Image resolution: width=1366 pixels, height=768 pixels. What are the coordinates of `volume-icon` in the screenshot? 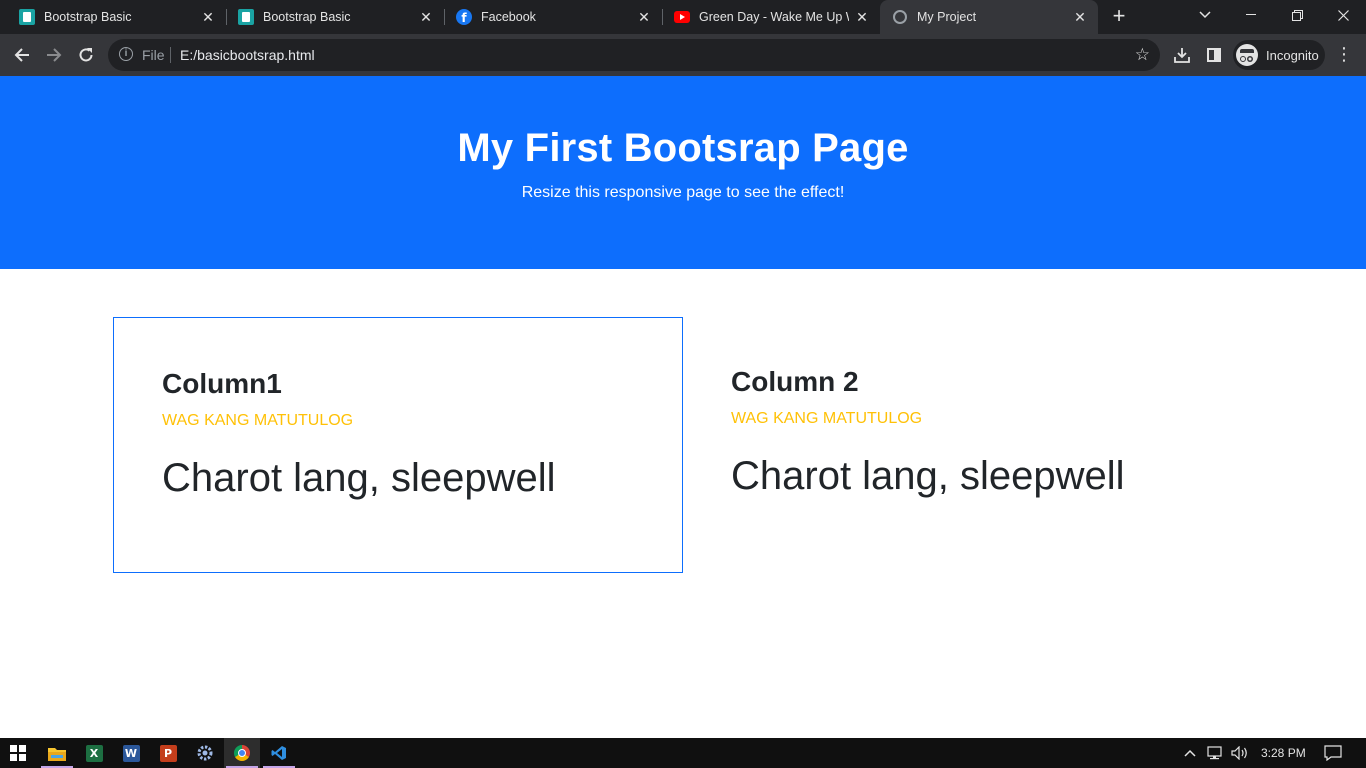 It's located at (1240, 753).